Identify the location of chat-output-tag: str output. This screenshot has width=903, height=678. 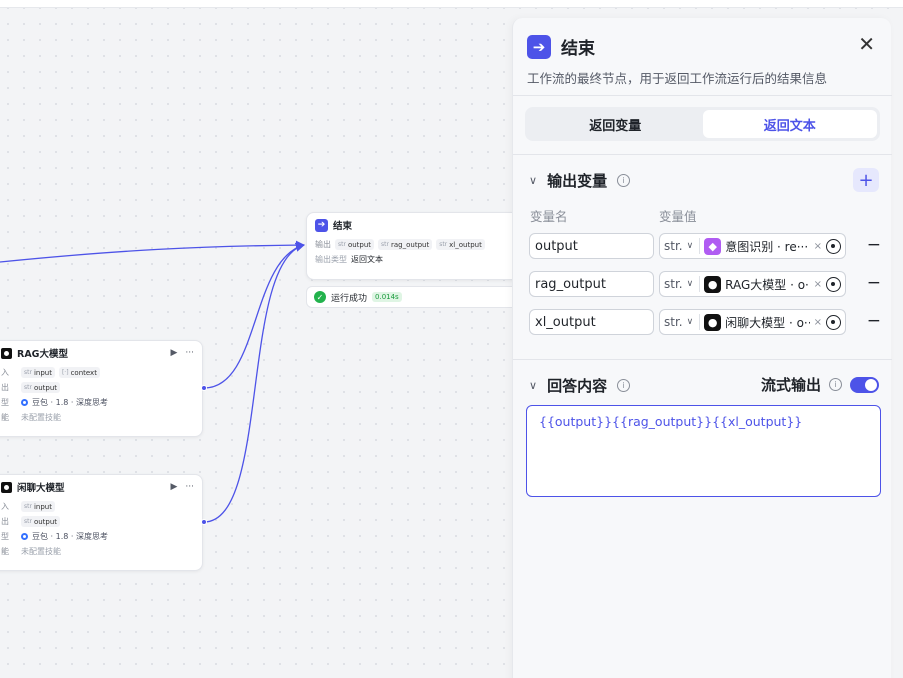
(41, 521).